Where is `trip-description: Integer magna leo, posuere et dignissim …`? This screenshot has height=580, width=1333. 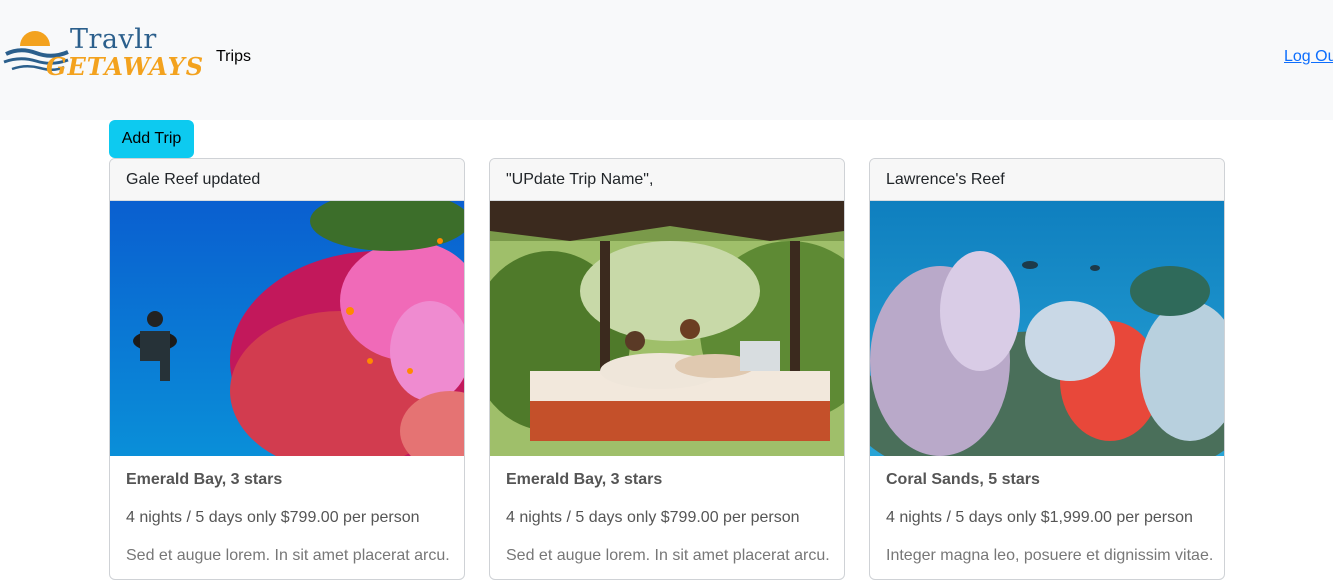
trip-description: Integer magna leo, posuere et dignissim … is located at coordinates (1050, 555).